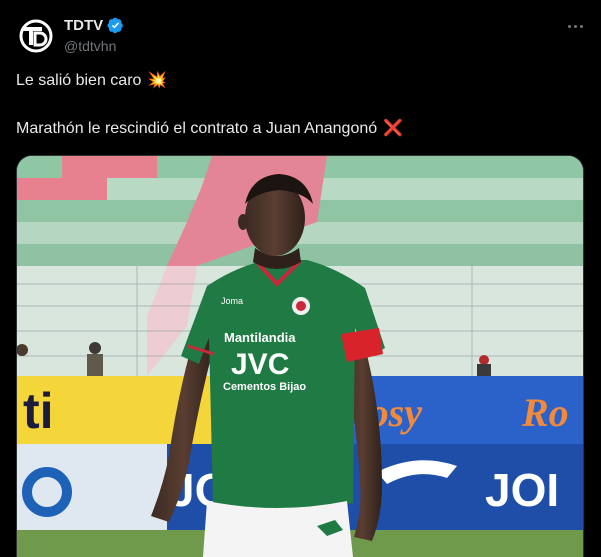 The width and height of the screenshot is (601, 557). I want to click on avatar, so click(36, 36).